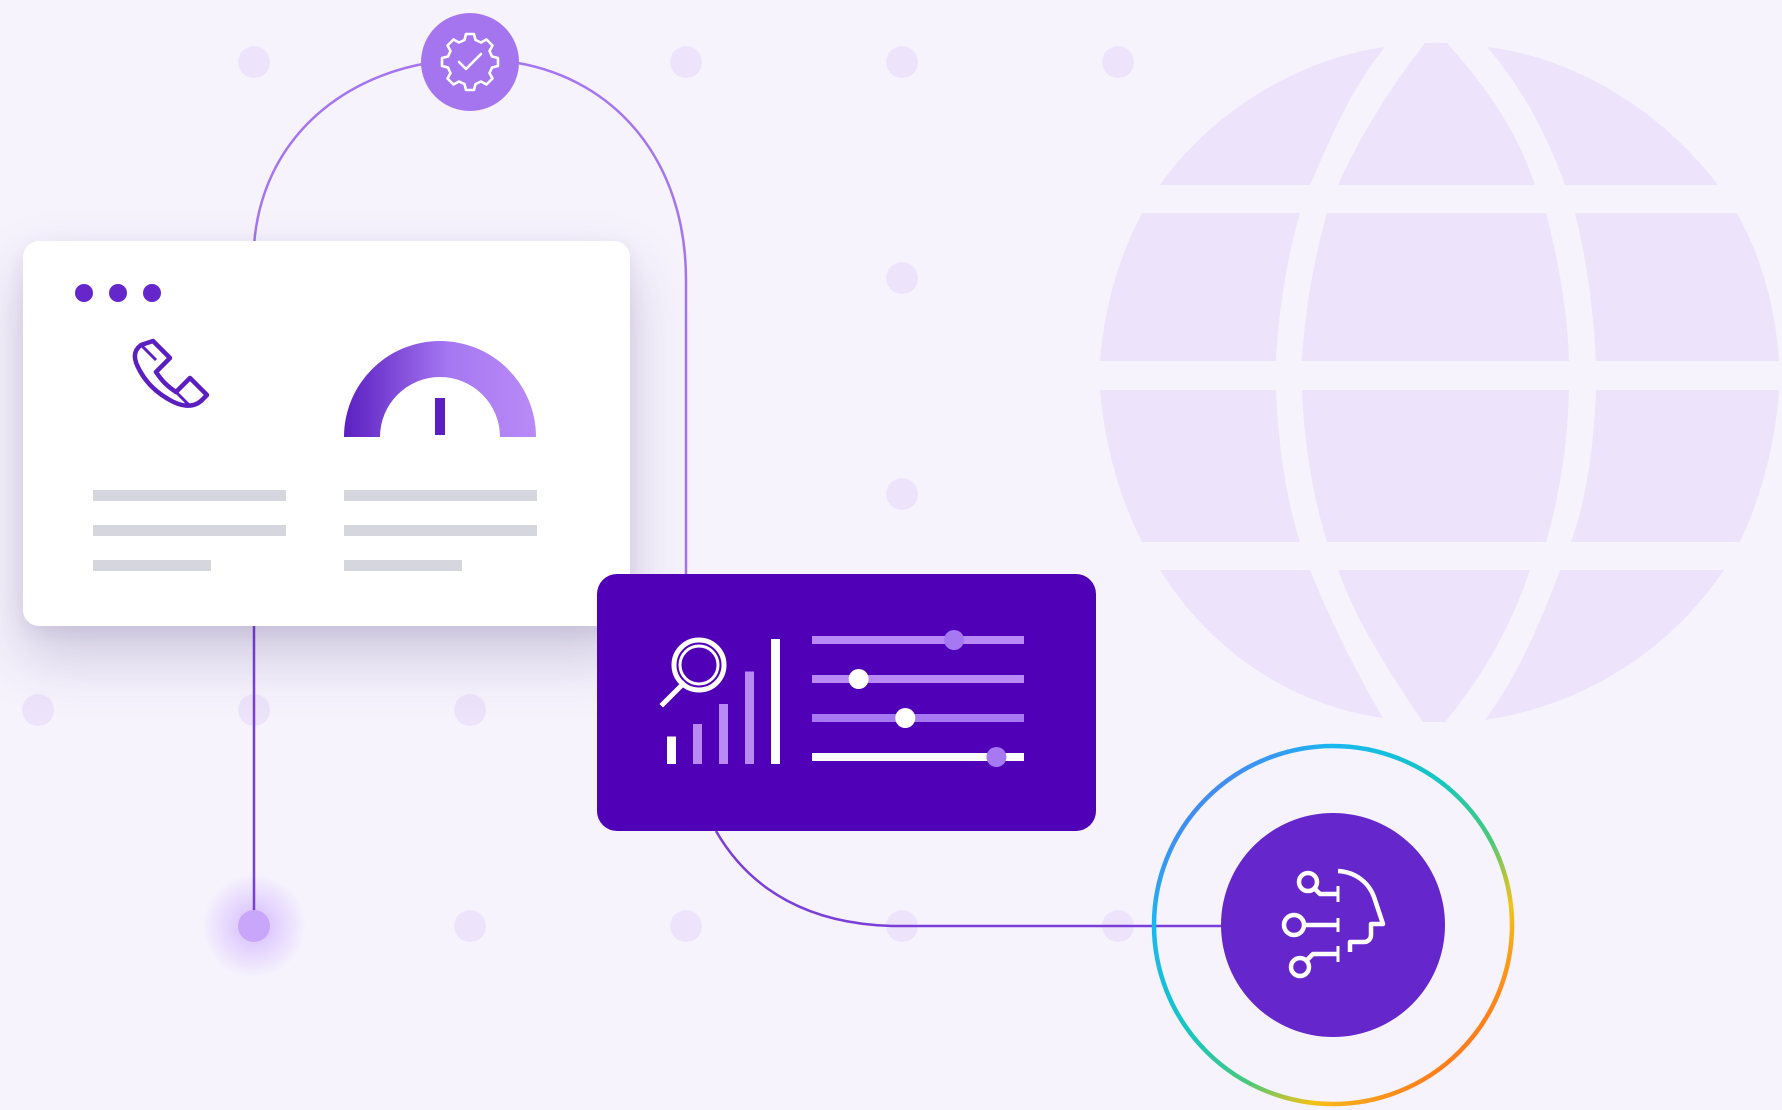 This screenshot has width=1782, height=1110. I want to click on sliders-icon, so click(918, 698).